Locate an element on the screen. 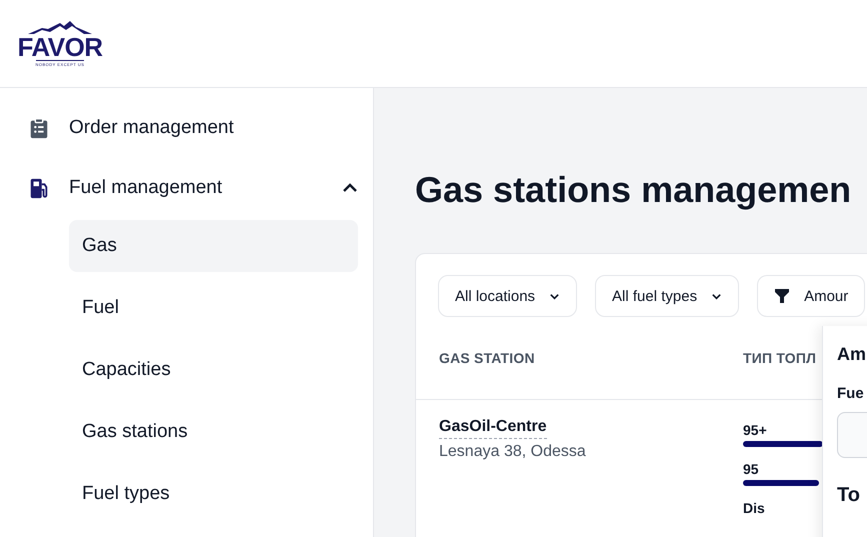 This screenshot has height=537, width=867. funnel-icon is located at coordinates (782, 296).